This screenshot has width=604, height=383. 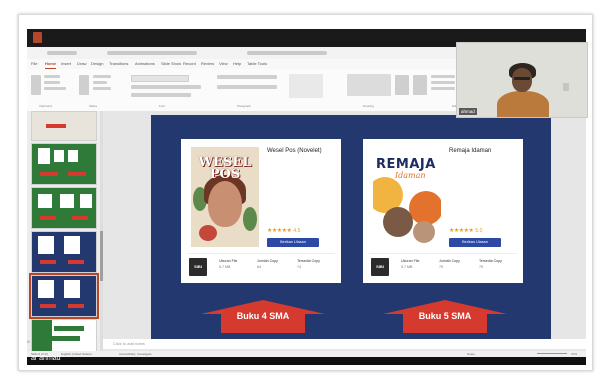 I want to click on tab-help: Help, so click(x=237, y=64).